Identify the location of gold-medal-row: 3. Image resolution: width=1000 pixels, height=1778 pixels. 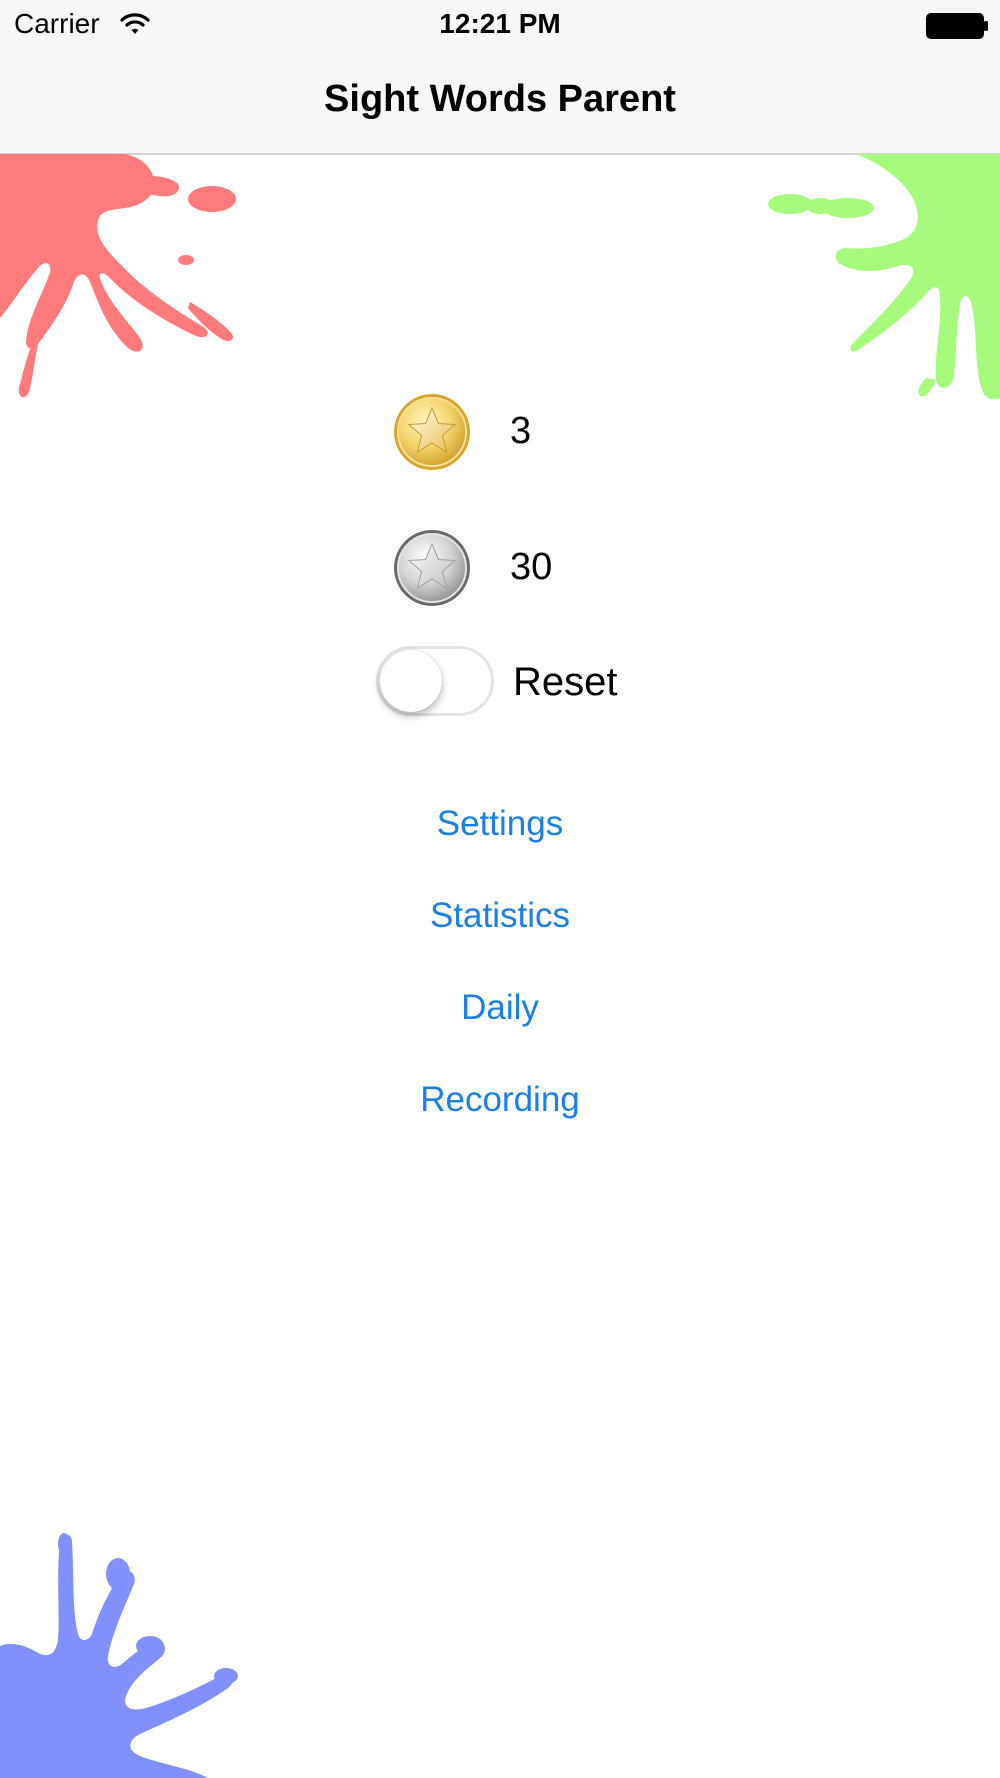
(592, 434).